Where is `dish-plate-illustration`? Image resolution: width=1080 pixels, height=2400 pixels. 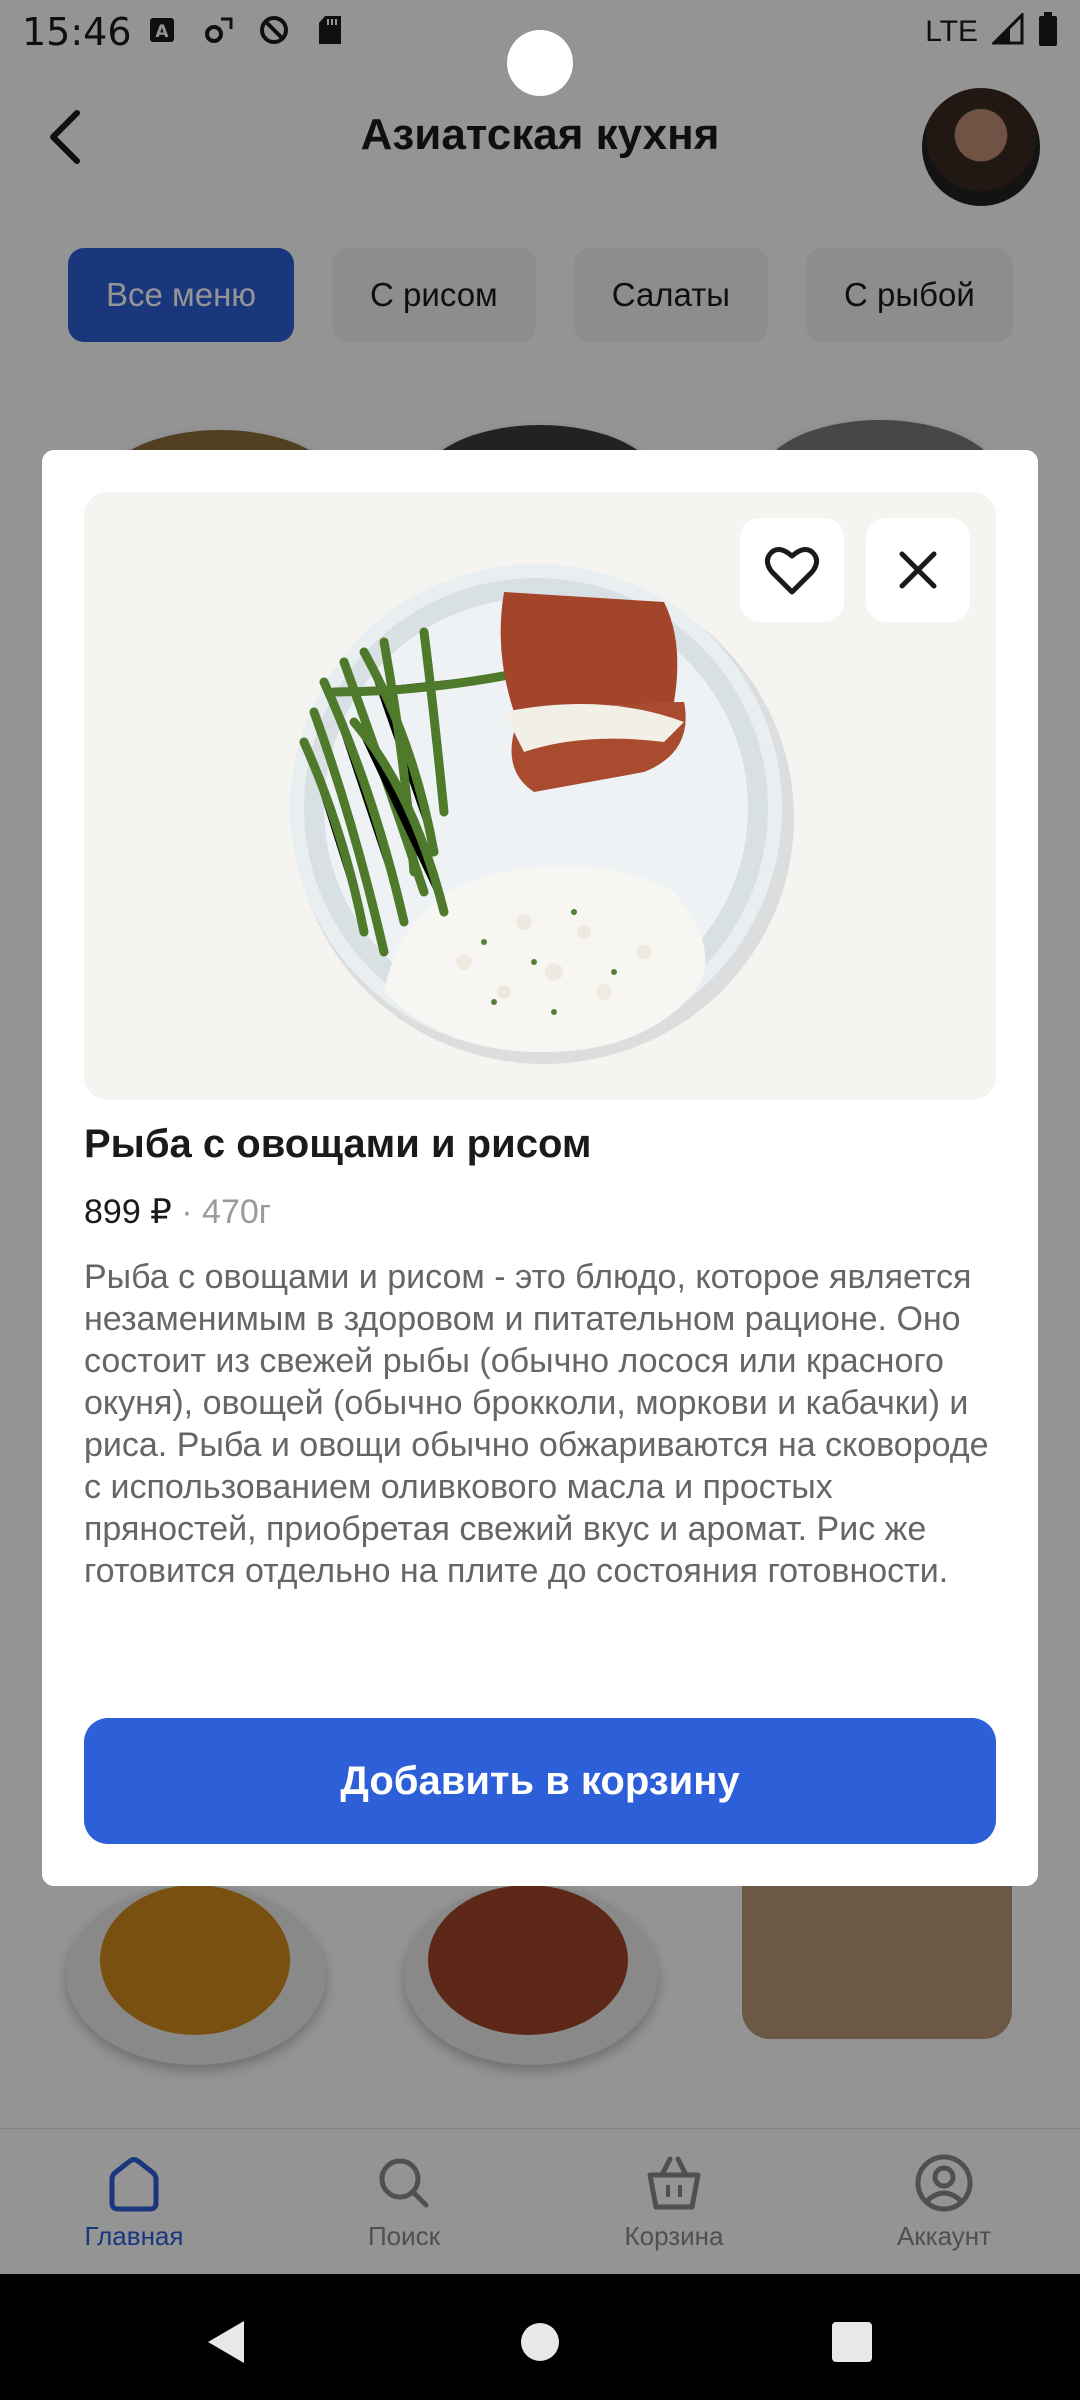
dish-plate-illustration is located at coordinates (542, 814).